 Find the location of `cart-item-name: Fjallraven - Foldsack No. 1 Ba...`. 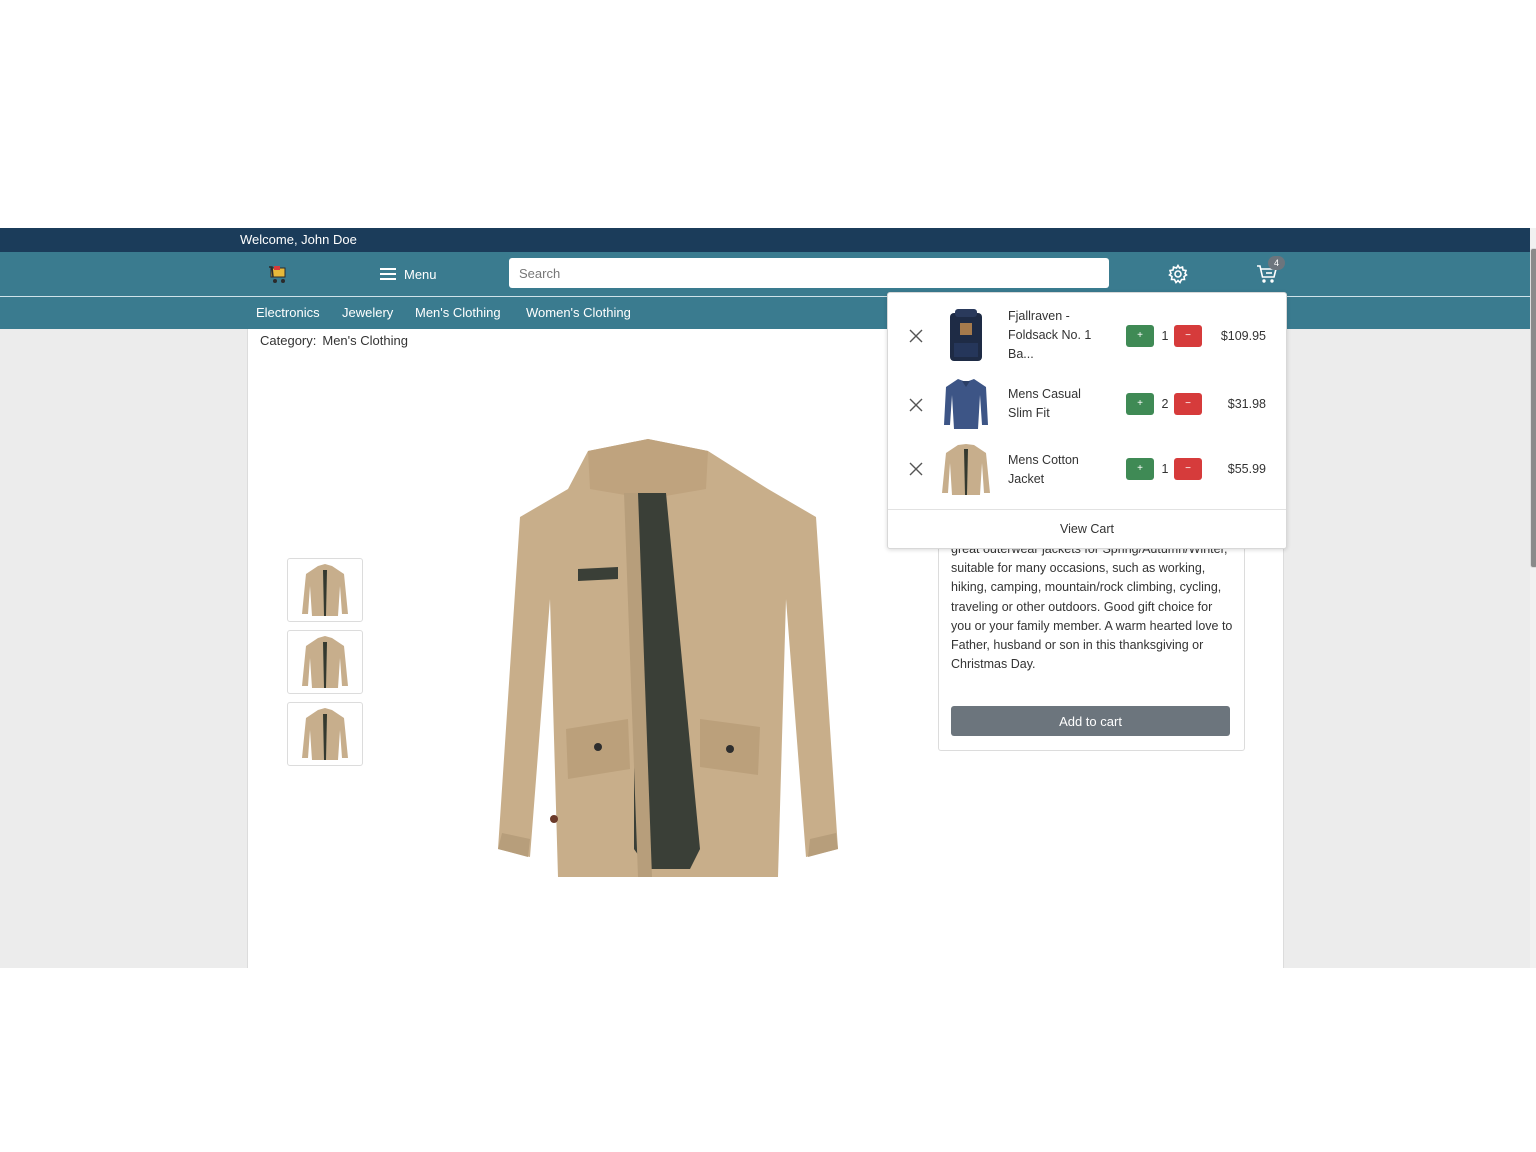

cart-item-name: Fjallraven - Foldsack No. 1 Ba... is located at coordinates (1055, 335).